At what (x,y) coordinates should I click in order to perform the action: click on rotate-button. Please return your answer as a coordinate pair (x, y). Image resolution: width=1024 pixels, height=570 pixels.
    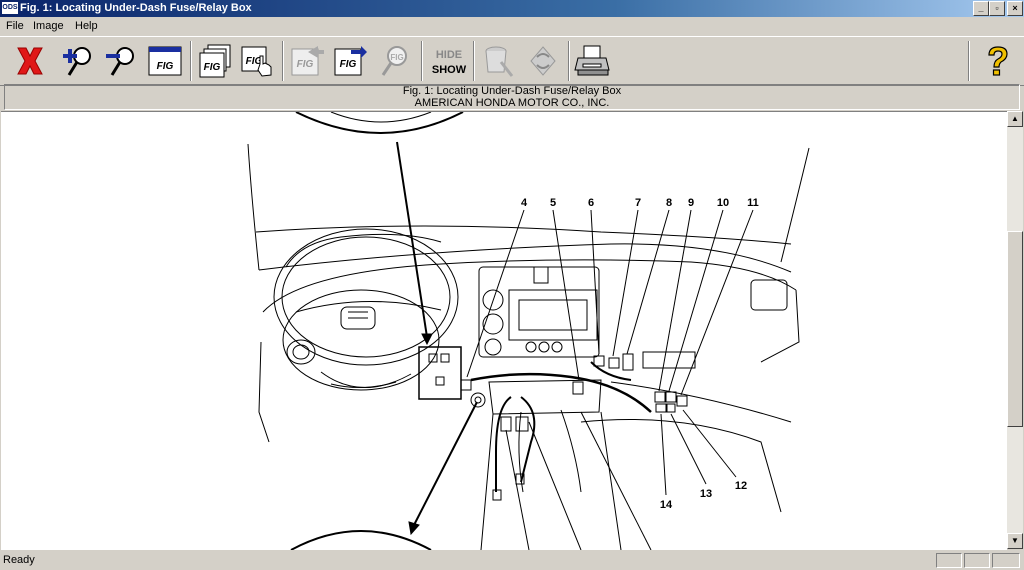
    Looking at the image, I should click on (543, 61).